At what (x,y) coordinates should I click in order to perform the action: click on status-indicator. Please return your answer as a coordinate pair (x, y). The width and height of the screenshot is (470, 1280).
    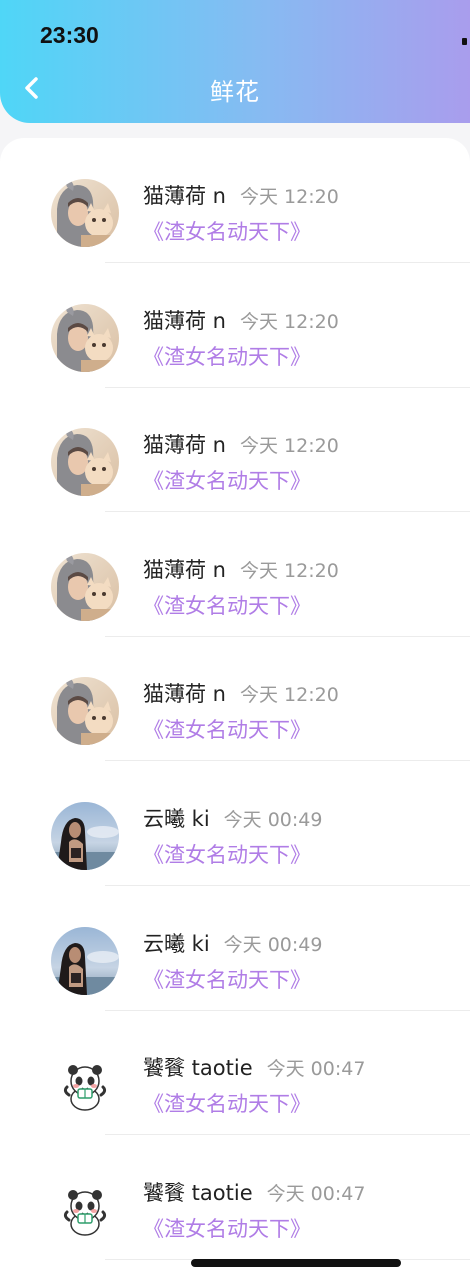
    Looking at the image, I should click on (464, 41).